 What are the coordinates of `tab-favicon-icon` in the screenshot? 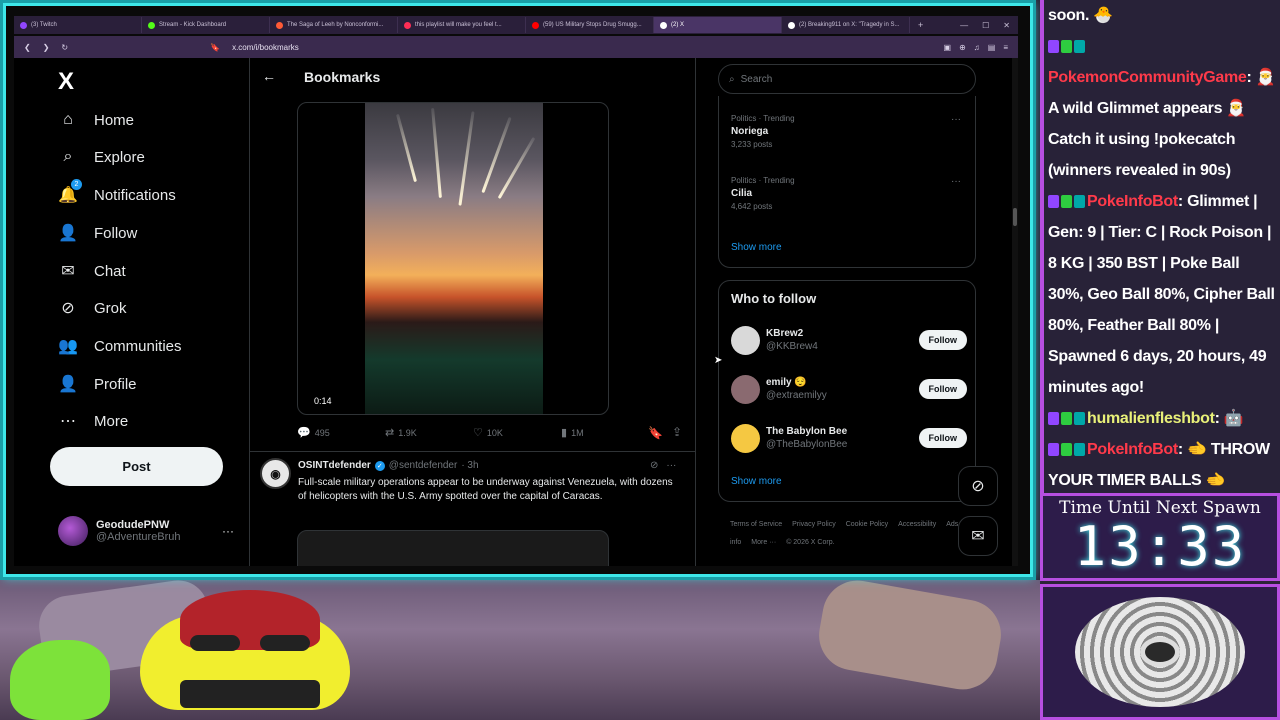 It's located at (279, 25).